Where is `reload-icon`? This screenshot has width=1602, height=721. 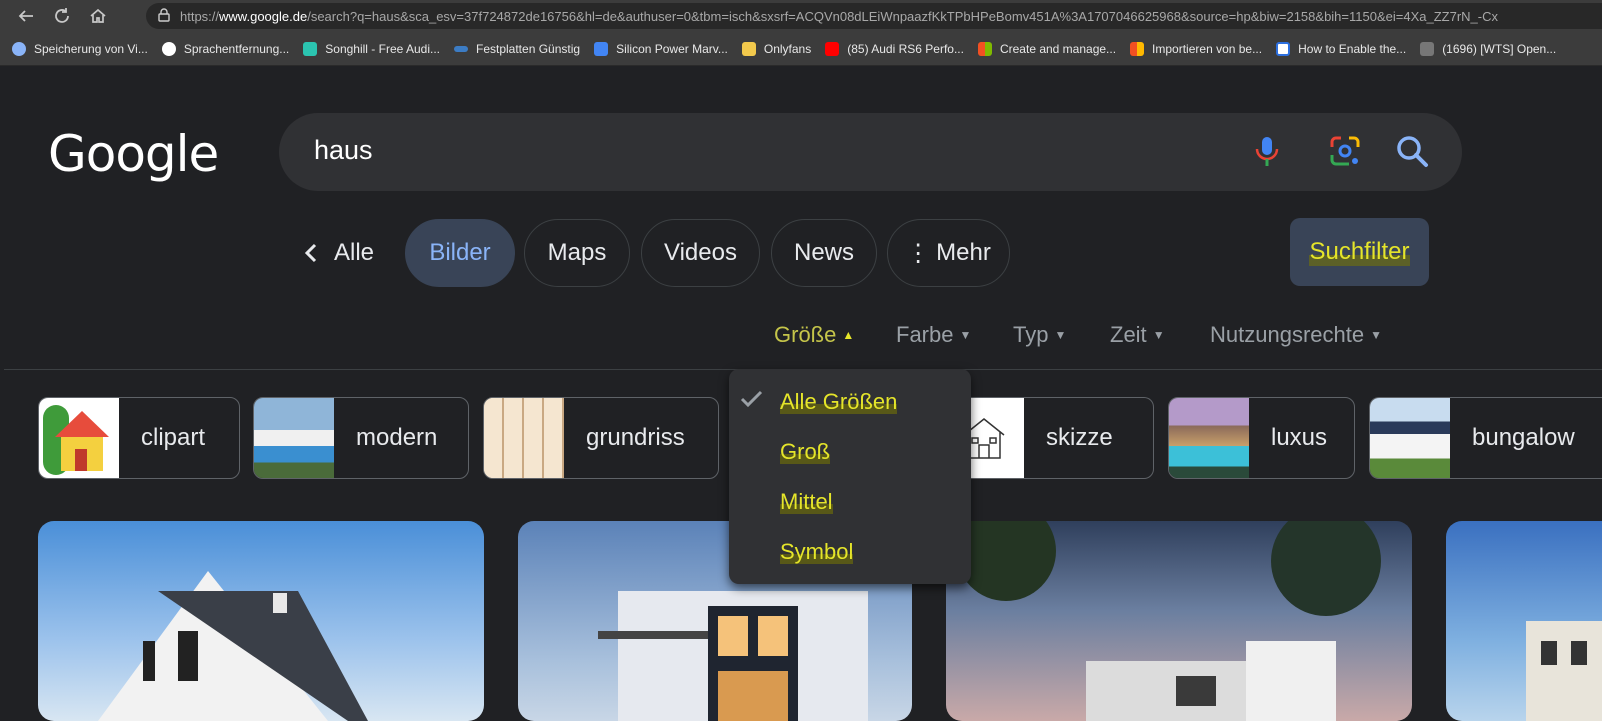
reload-icon is located at coordinates (62, 16).